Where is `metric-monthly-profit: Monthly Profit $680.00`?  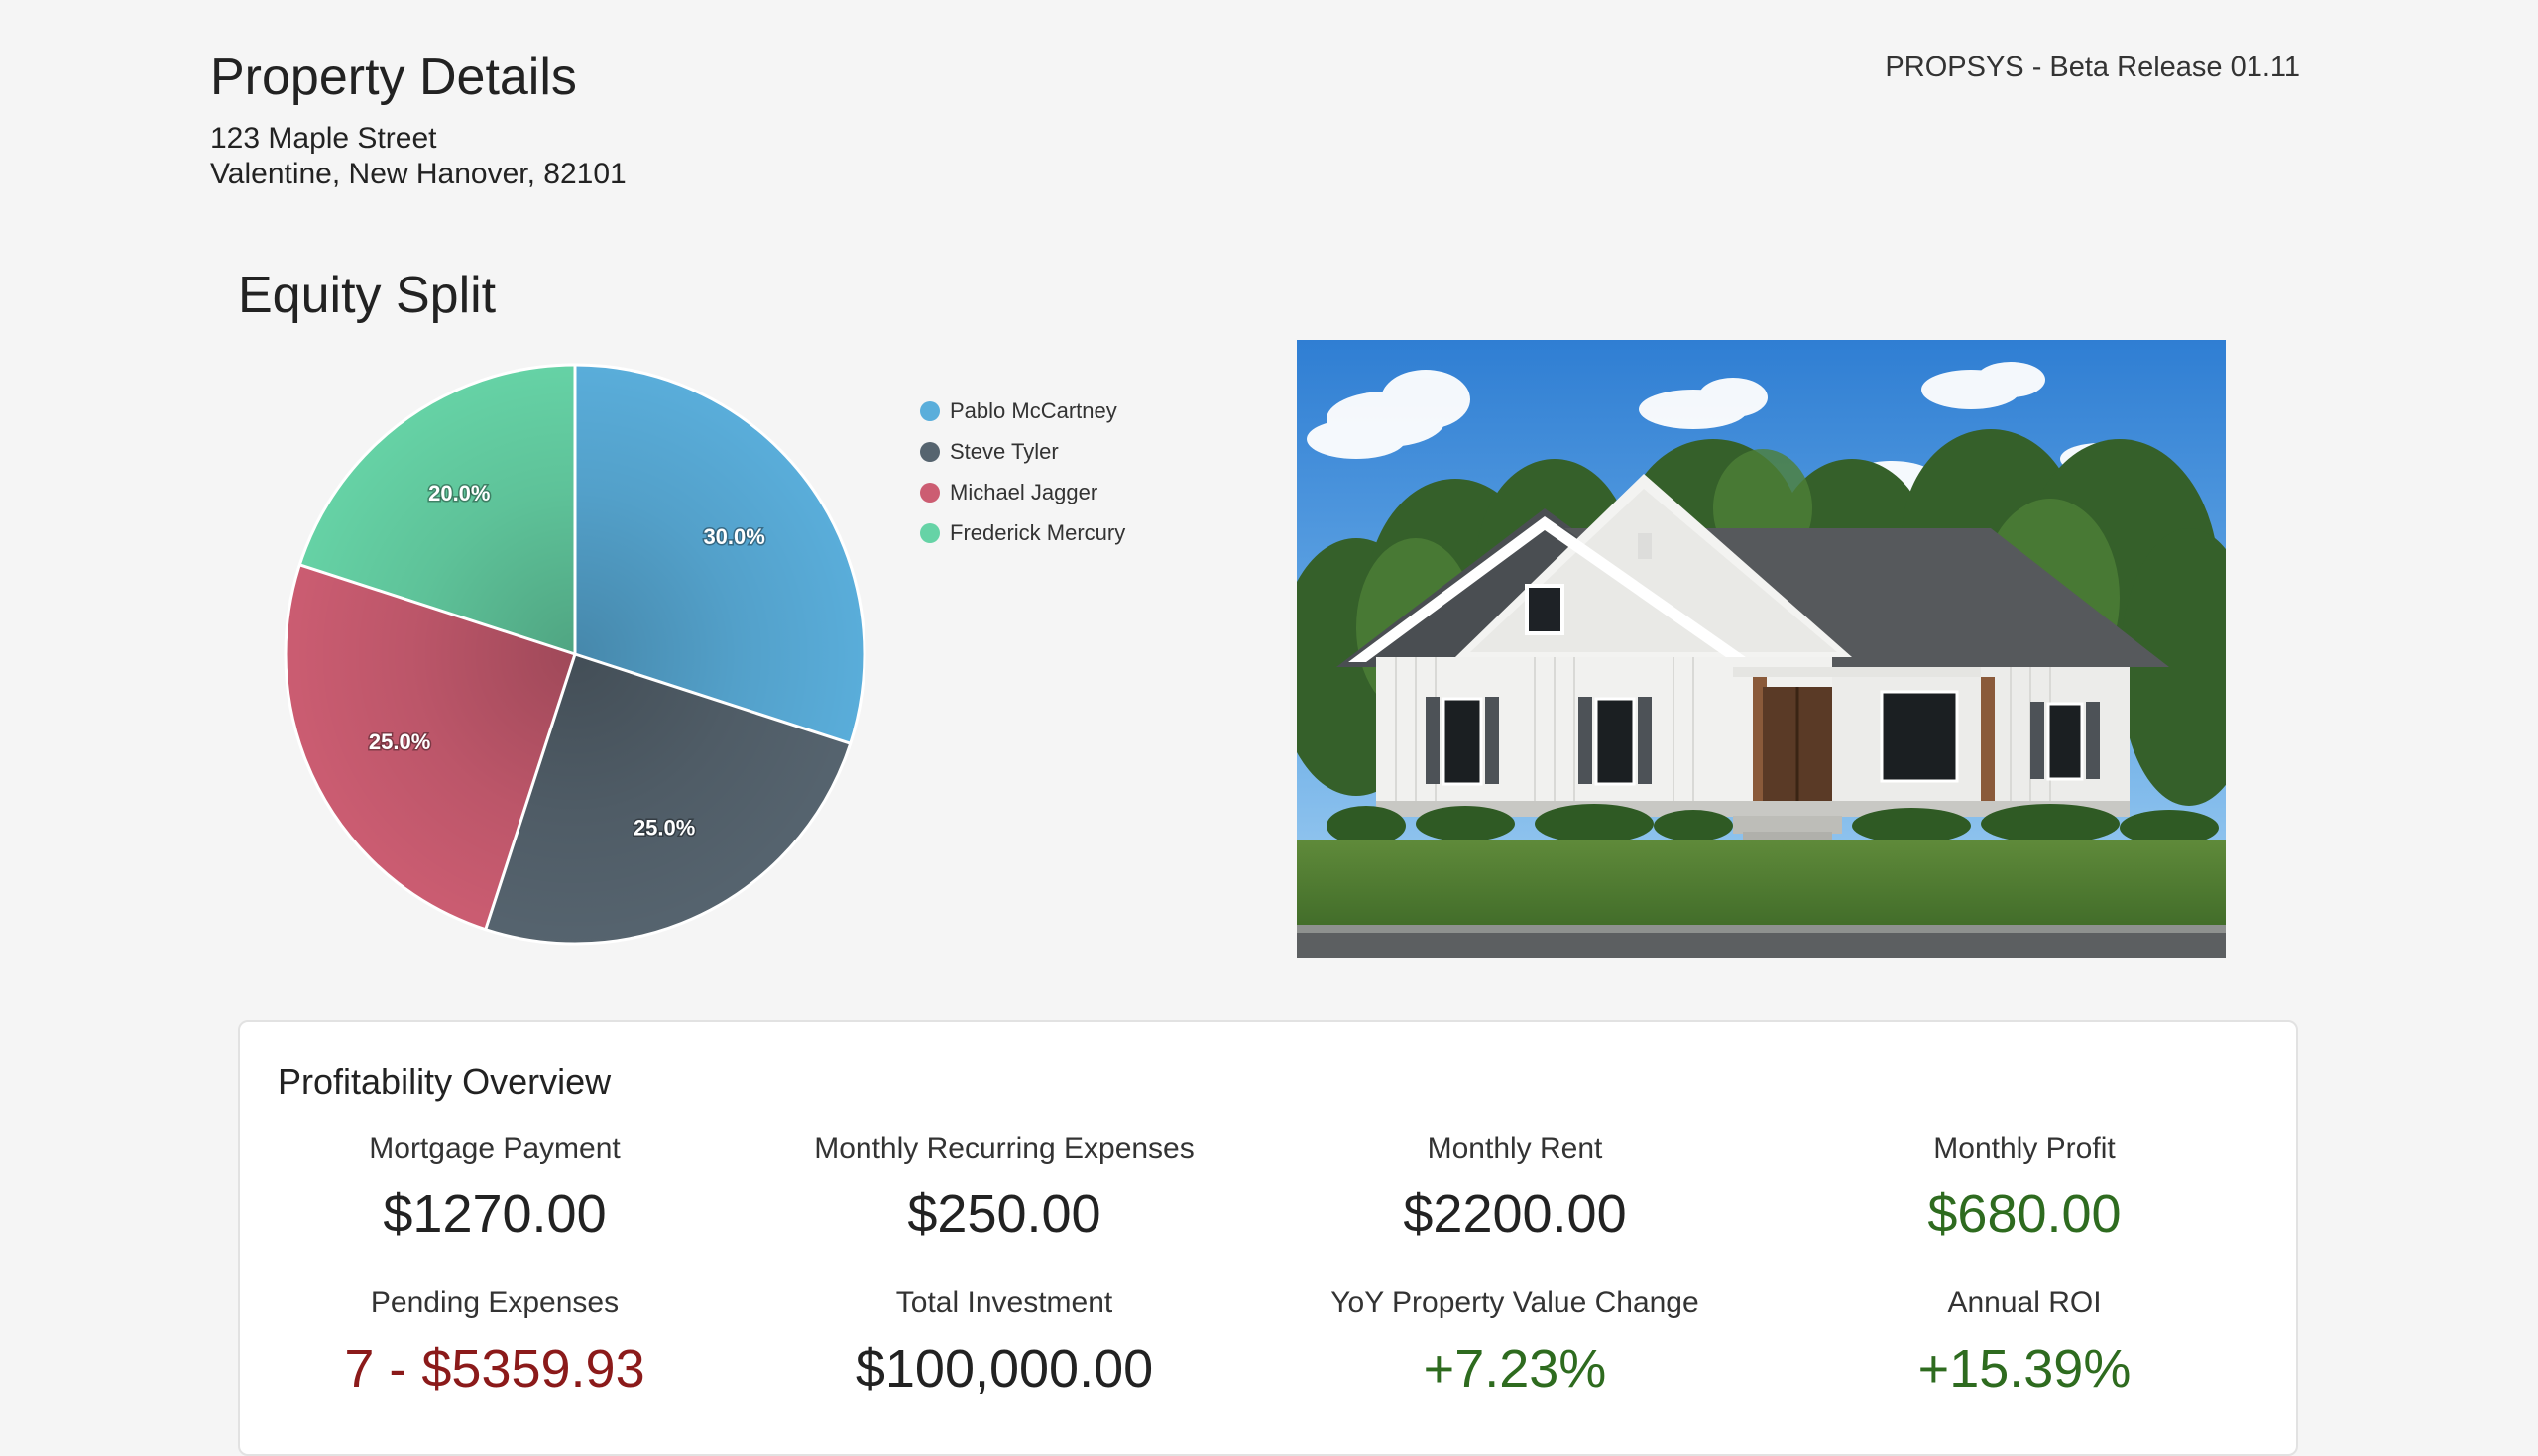 metric-monthly-profit: Monthly Profit $680.00 is located at coordinates (2024, 1187).